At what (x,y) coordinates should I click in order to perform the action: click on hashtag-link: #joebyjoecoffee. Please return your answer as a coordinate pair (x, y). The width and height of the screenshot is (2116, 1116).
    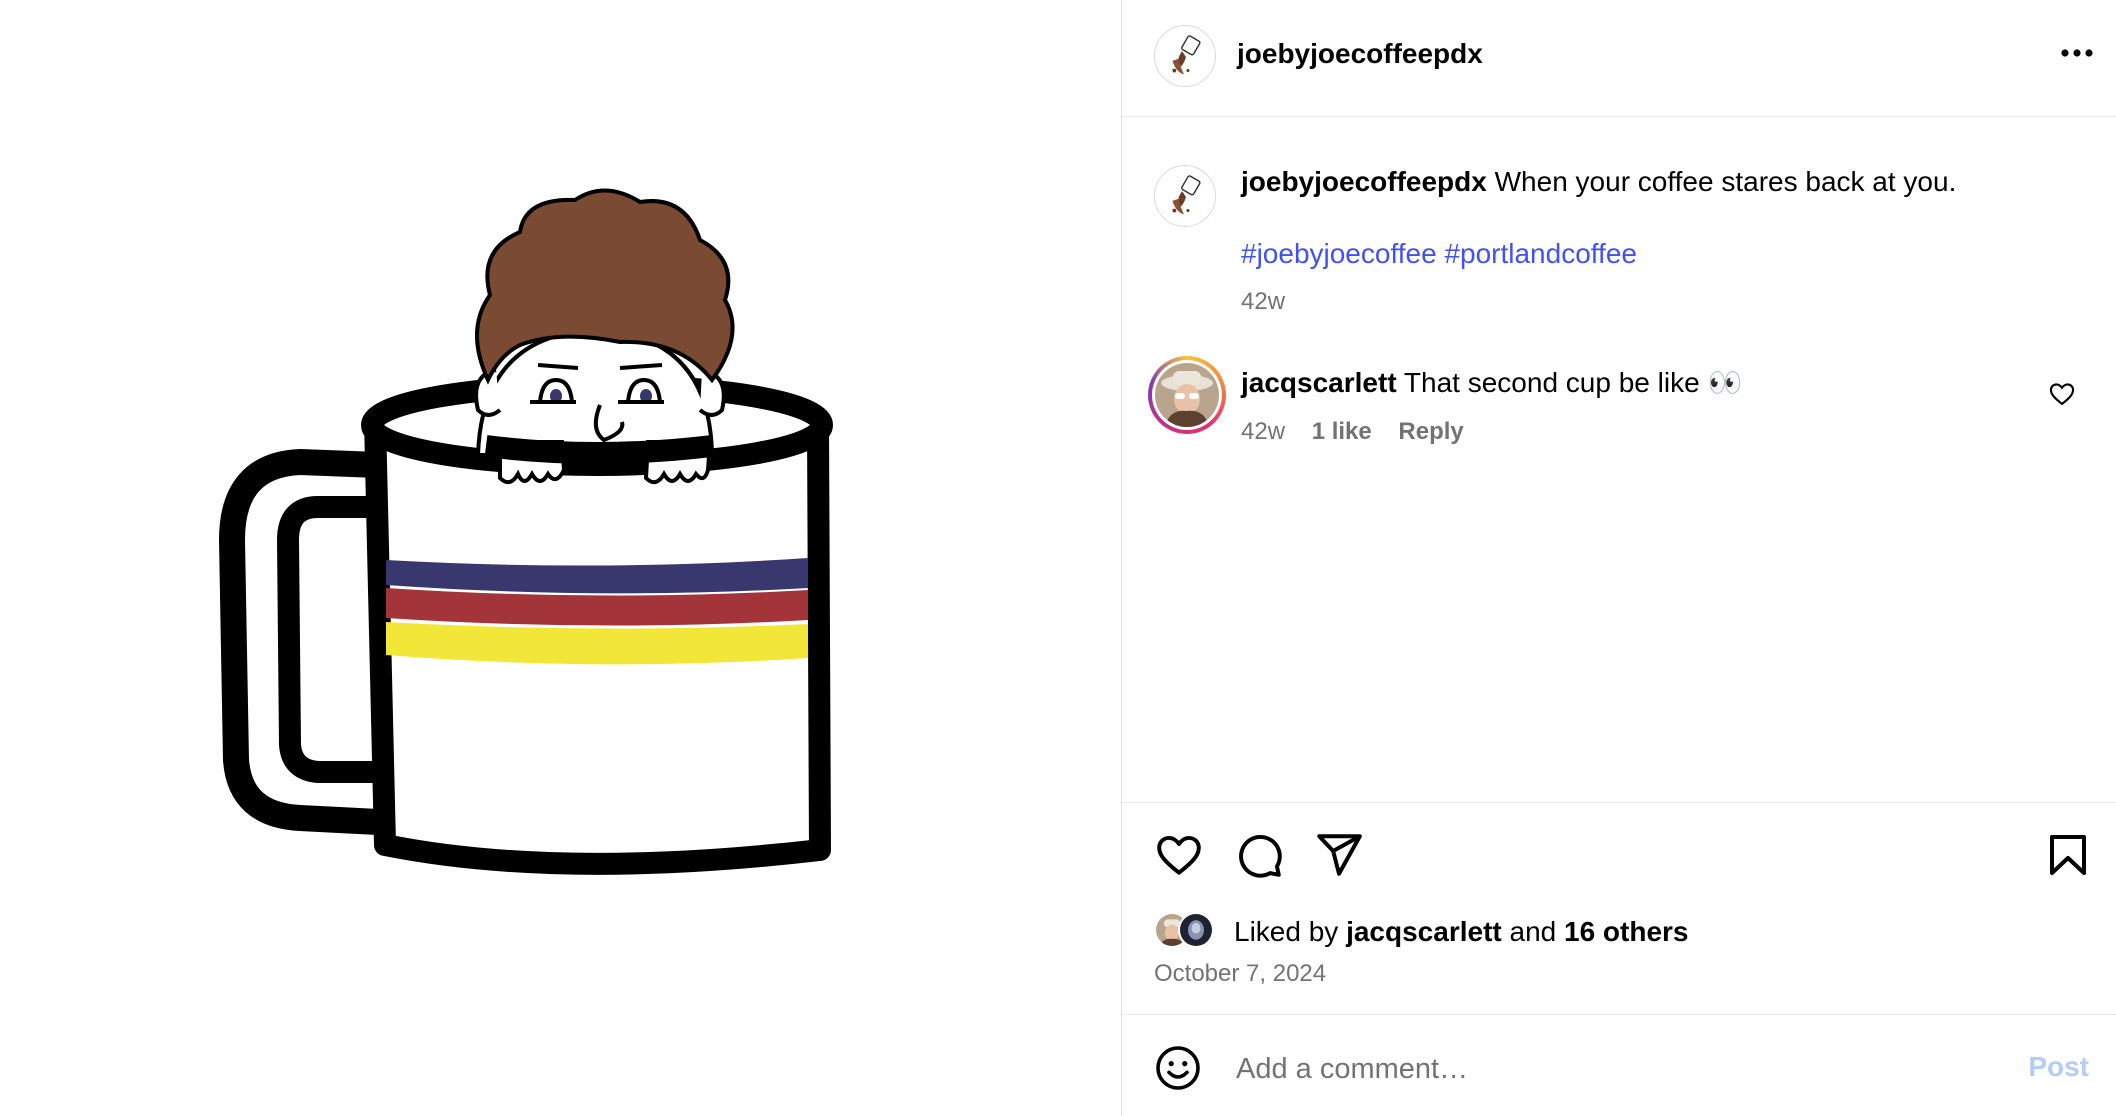
    Looking at the image, I should click on (1339, 253).